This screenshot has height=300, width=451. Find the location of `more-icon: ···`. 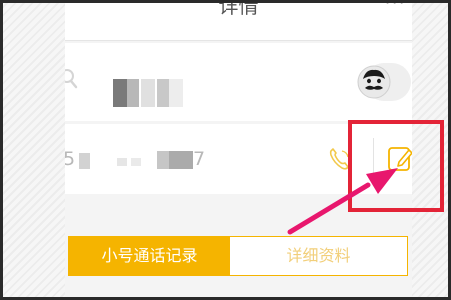

more-icon: ··· is located at coordinates (397, 5).